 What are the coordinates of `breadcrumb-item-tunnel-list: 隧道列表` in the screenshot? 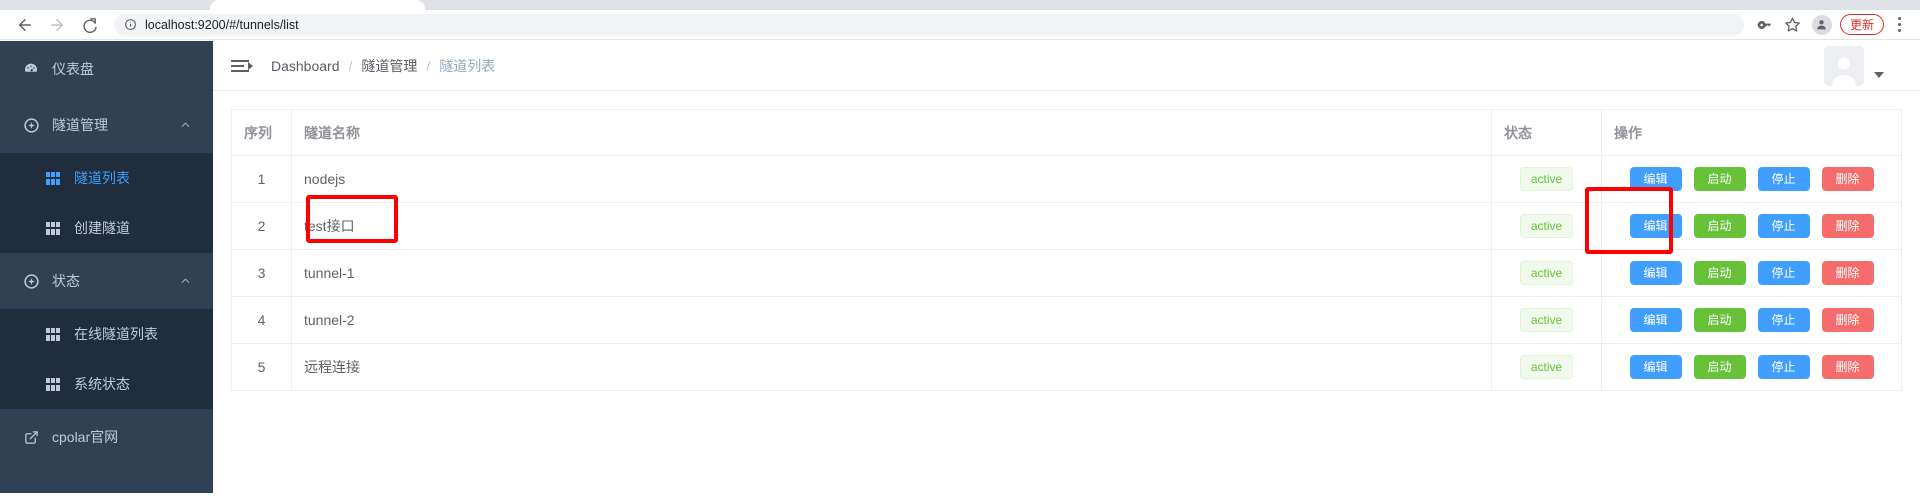 It's located at (467, 65).